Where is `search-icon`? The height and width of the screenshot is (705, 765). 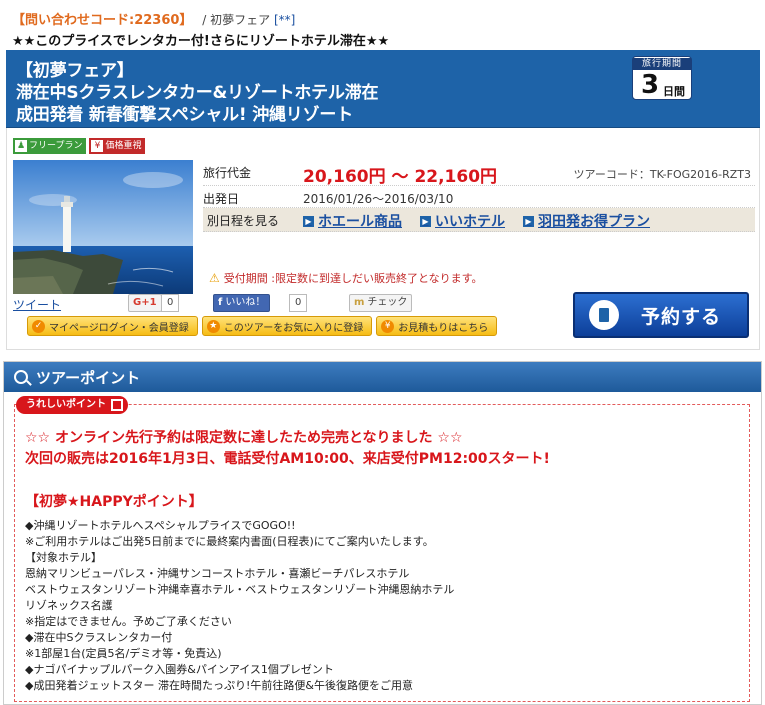
search-icon is located at coordinates (21, 377).